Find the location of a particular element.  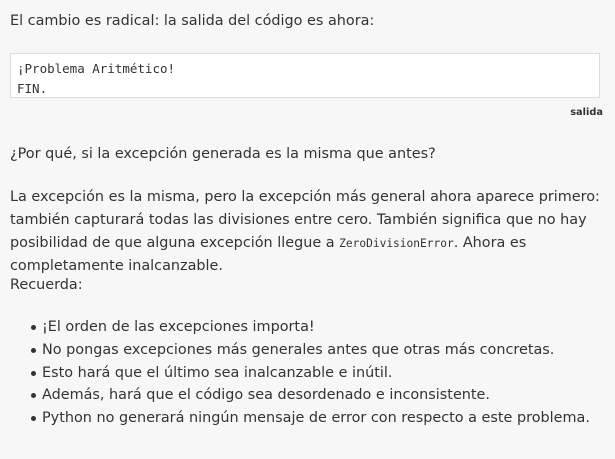

output-label: salida is located at coordinates (586, 112).